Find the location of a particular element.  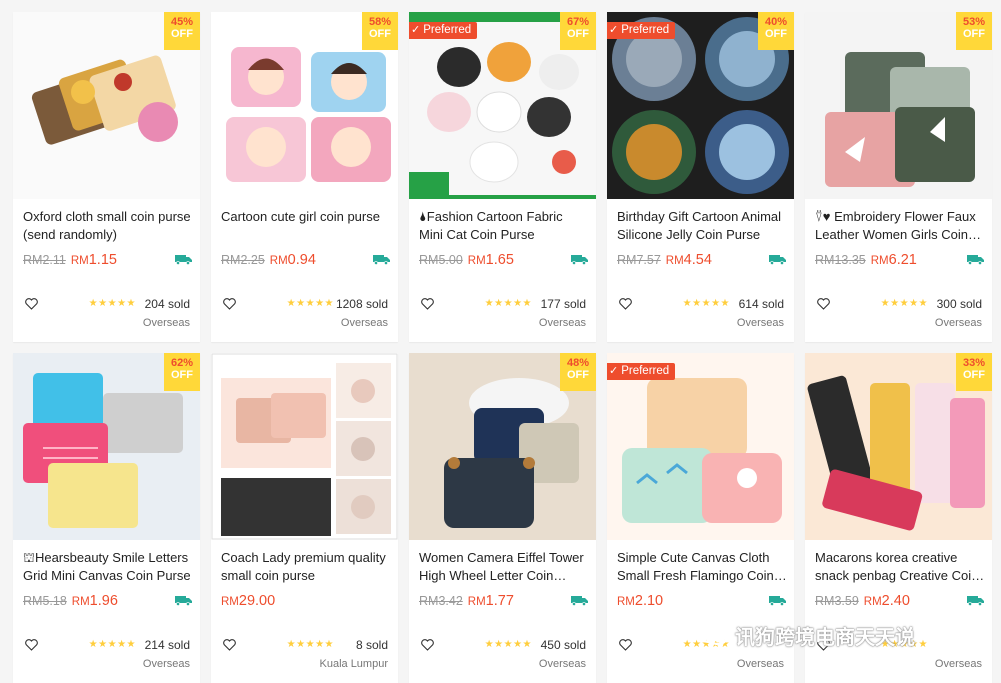

current-price: RM1.77 is located at coordinates (491, 601).